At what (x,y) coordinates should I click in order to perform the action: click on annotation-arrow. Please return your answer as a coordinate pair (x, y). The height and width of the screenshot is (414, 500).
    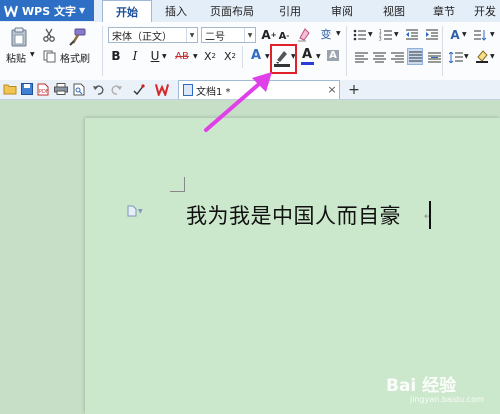
    Looking at the image, I should click on (238, 102).